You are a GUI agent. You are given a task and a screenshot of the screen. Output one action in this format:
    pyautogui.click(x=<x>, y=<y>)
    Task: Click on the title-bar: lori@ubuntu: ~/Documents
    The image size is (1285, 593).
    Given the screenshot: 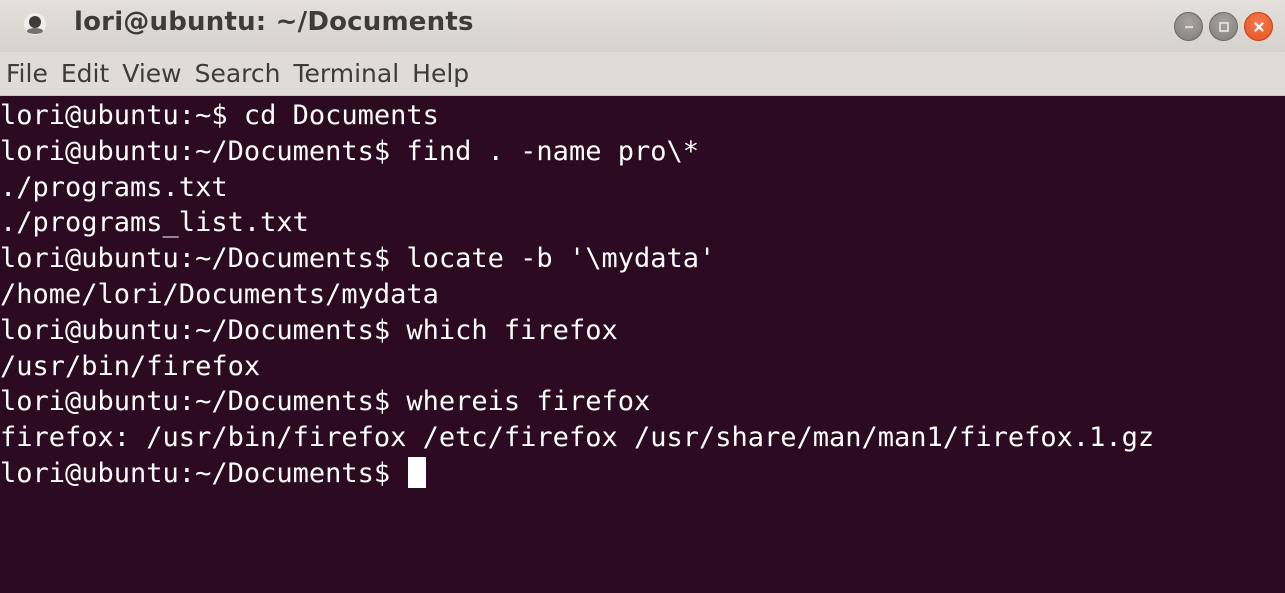 What is the action you would take?
    pyautogui.click(x=642, y=26)
    